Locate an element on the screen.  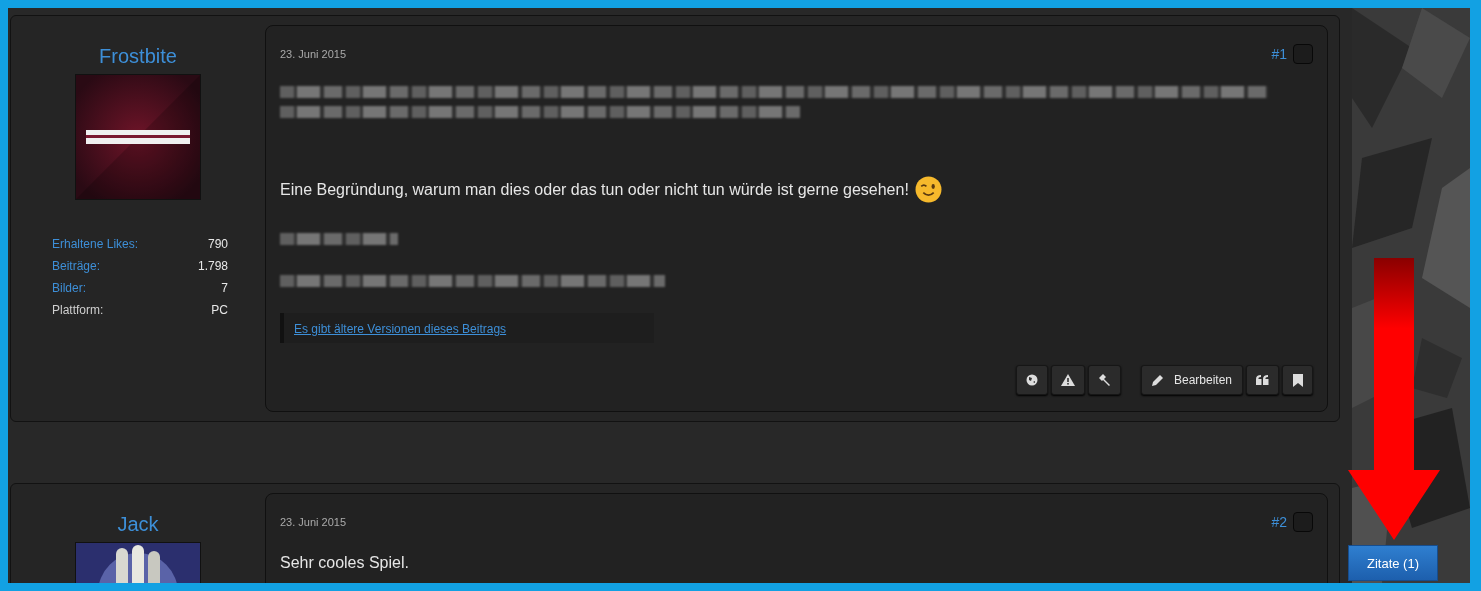
quote-button is located at coordinates (1262, 380).